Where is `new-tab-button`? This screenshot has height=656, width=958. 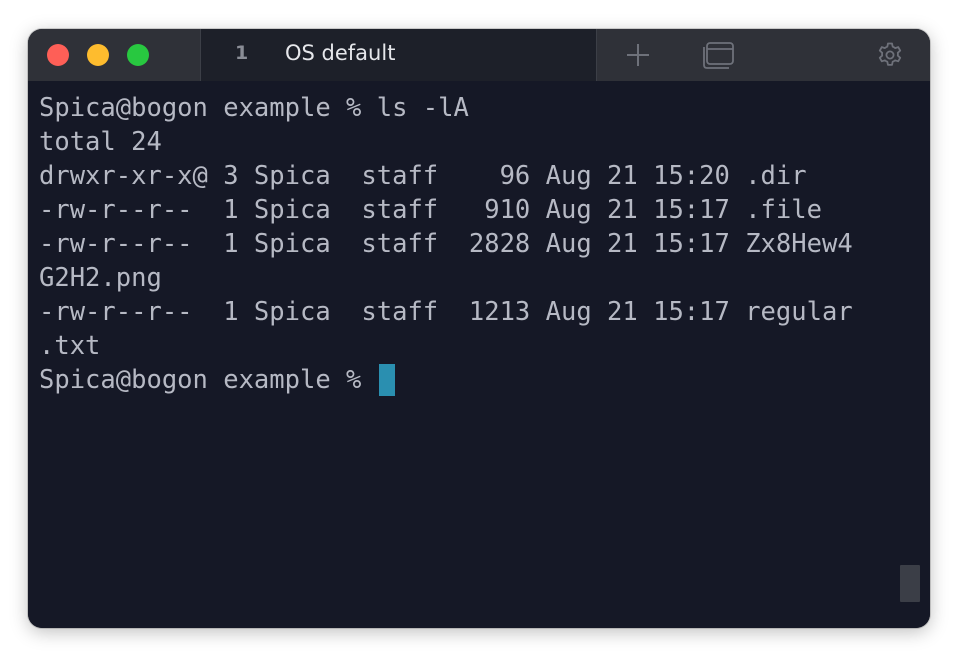 new-tab-button is located at coordinates (638, 55).